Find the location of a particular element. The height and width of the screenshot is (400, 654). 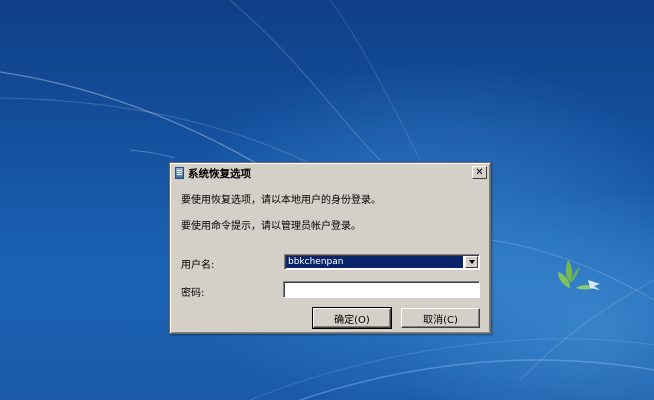

username-label: 用户名: is located at coordinates (198, 265).